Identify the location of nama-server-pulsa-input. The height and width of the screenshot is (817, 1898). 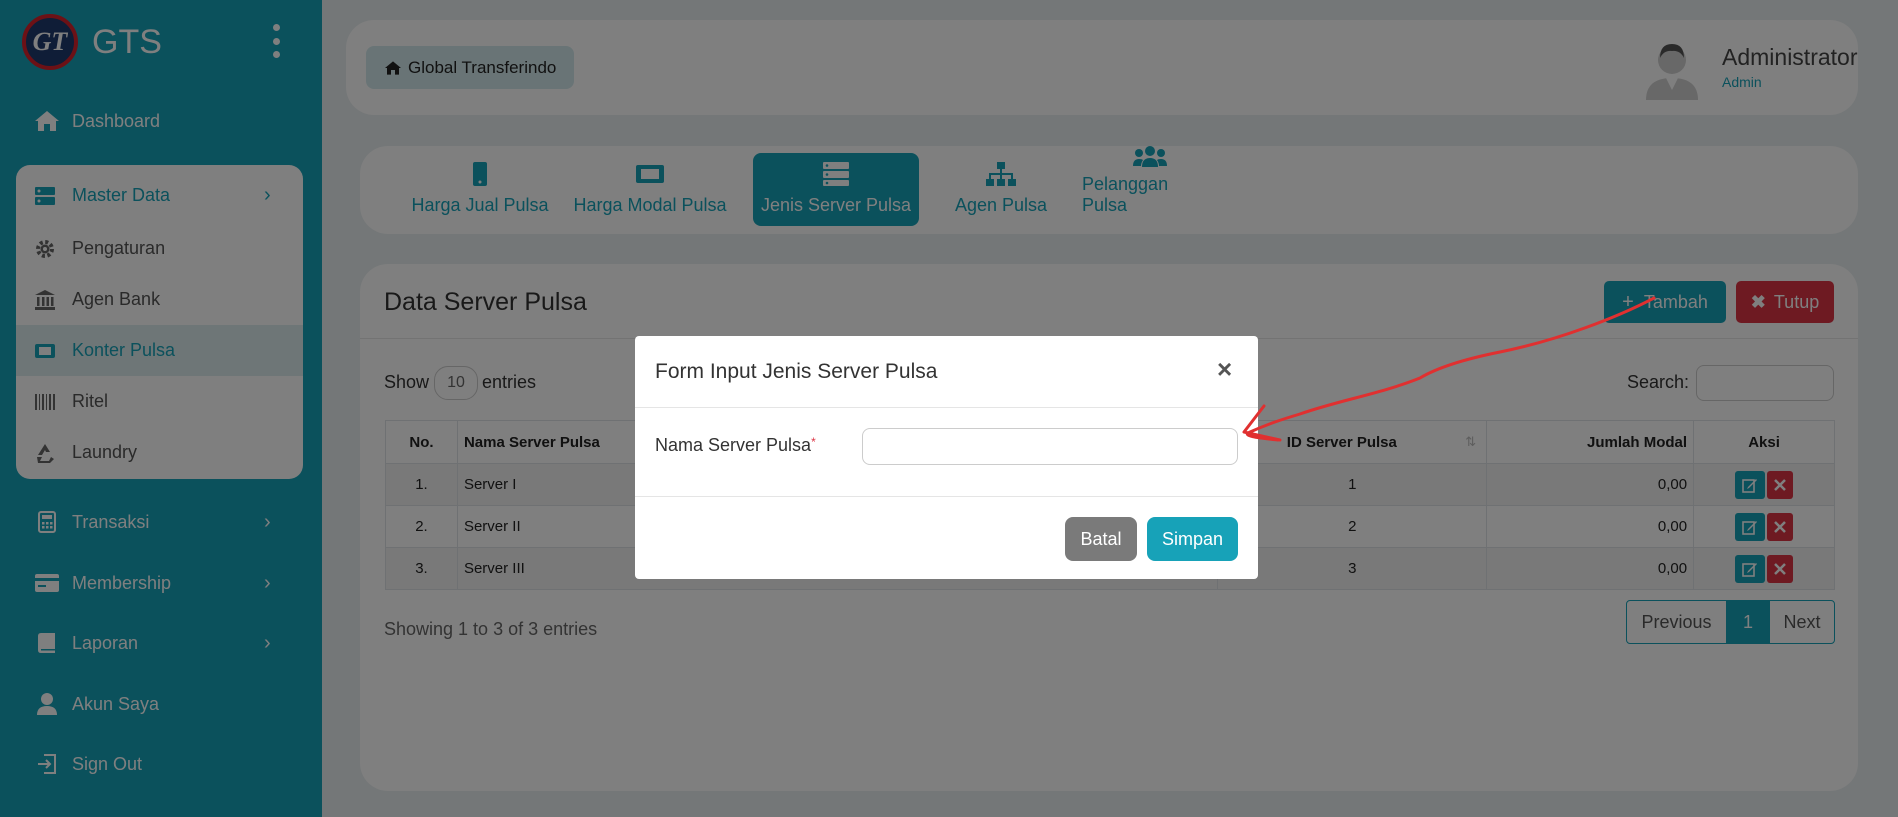
(1050, 446).